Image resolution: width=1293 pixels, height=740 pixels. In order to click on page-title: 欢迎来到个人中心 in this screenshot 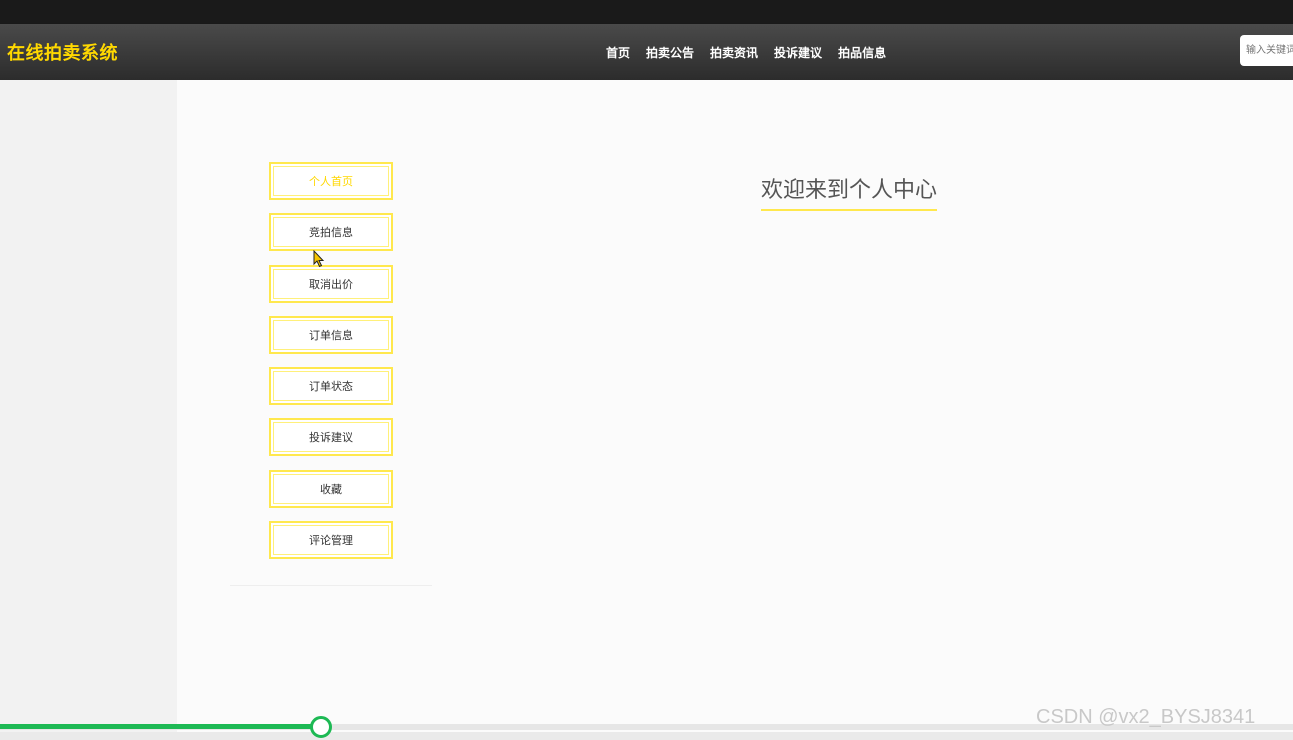, I will do `click(849, 191)`.